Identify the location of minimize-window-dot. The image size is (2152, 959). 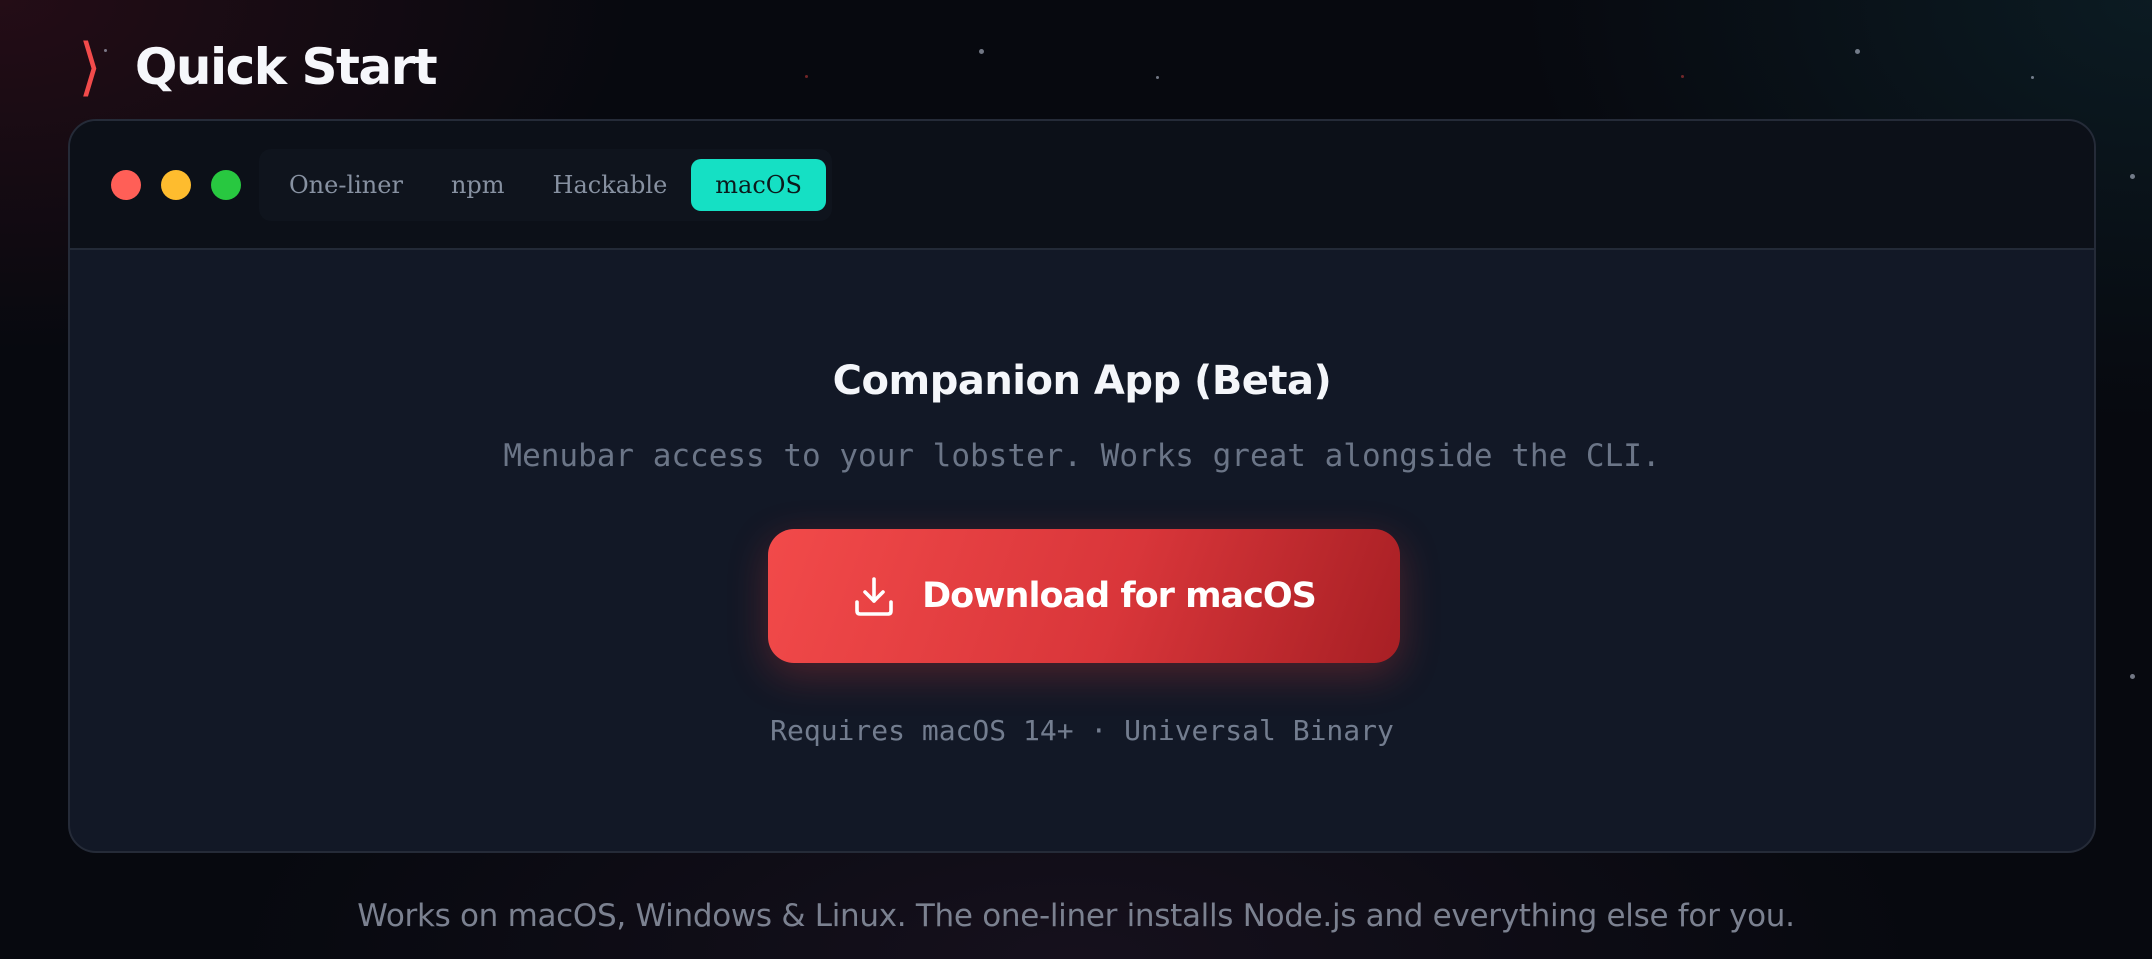
(176, 184).